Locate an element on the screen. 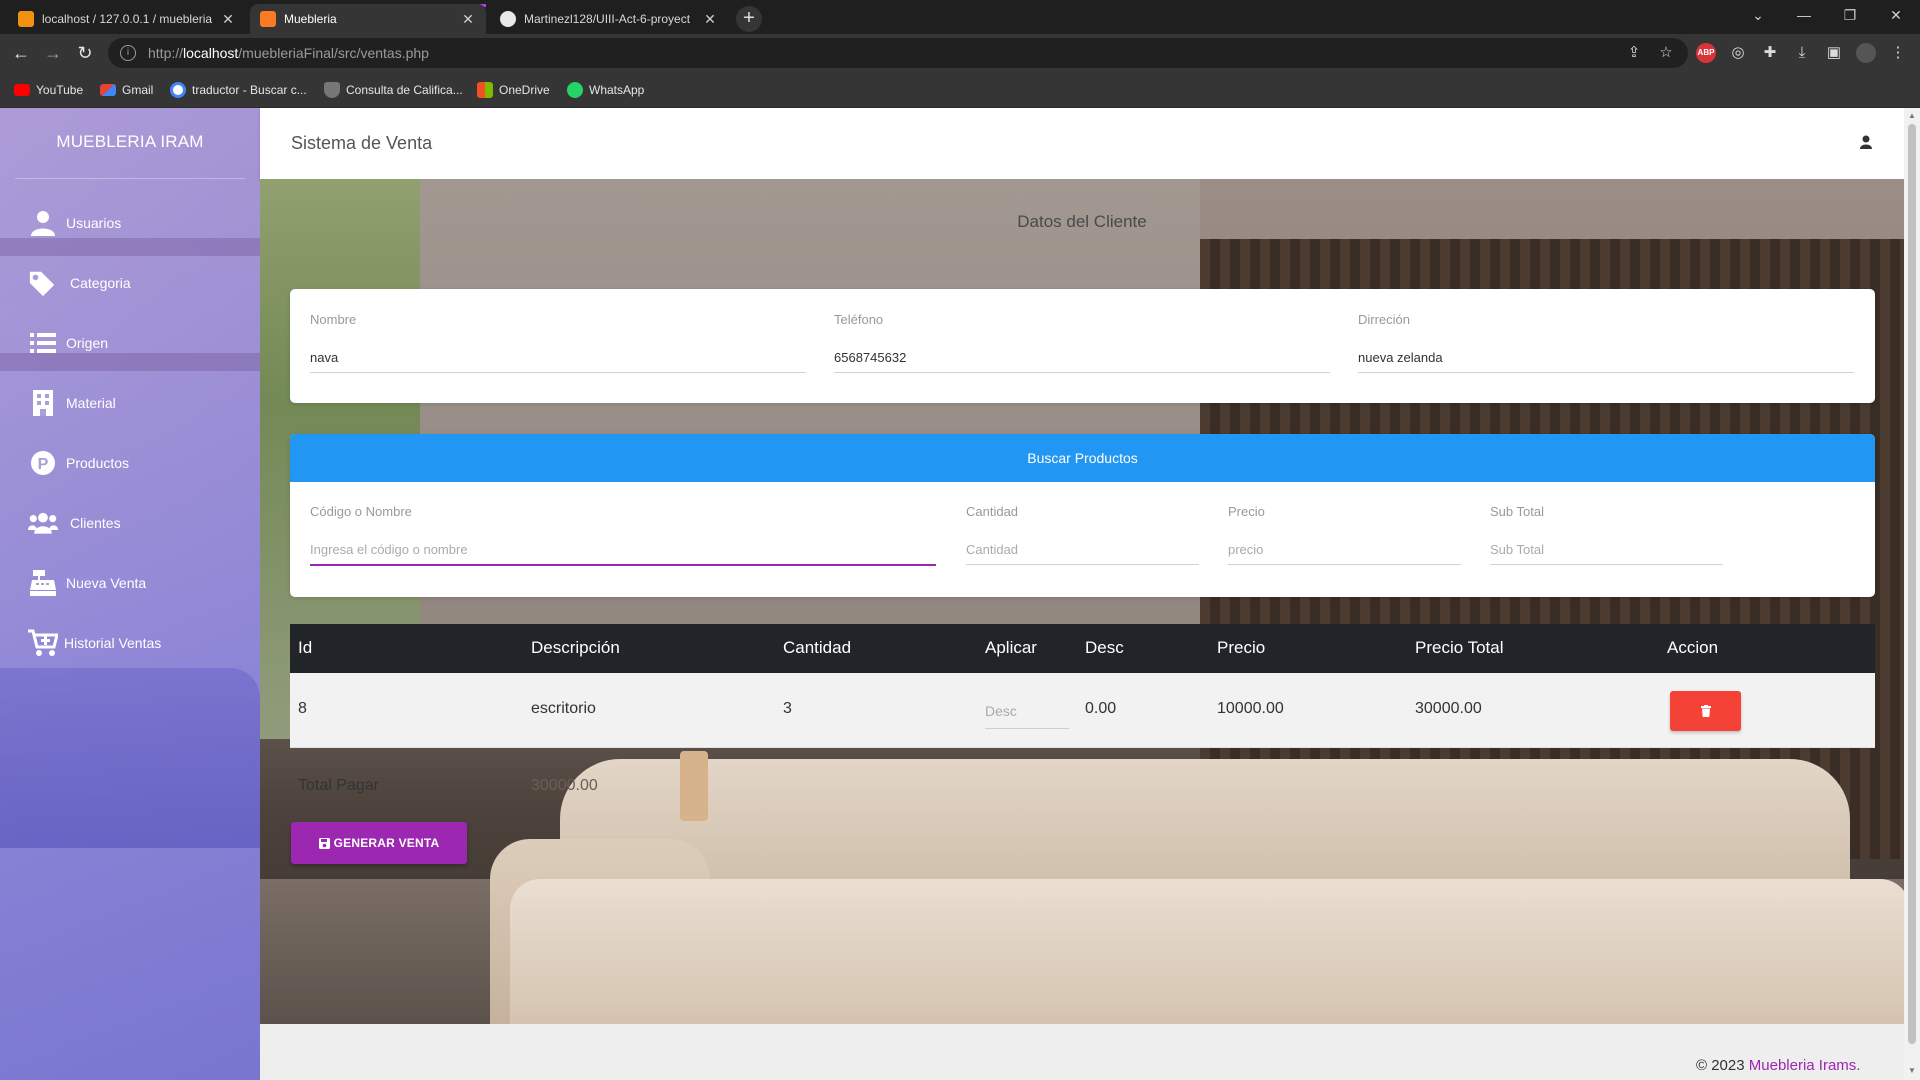 Image resolution: width=1920 pixels, height=1080 pixels. bookmark-onedrive: OneDrive is located at coordinates (513, 90).